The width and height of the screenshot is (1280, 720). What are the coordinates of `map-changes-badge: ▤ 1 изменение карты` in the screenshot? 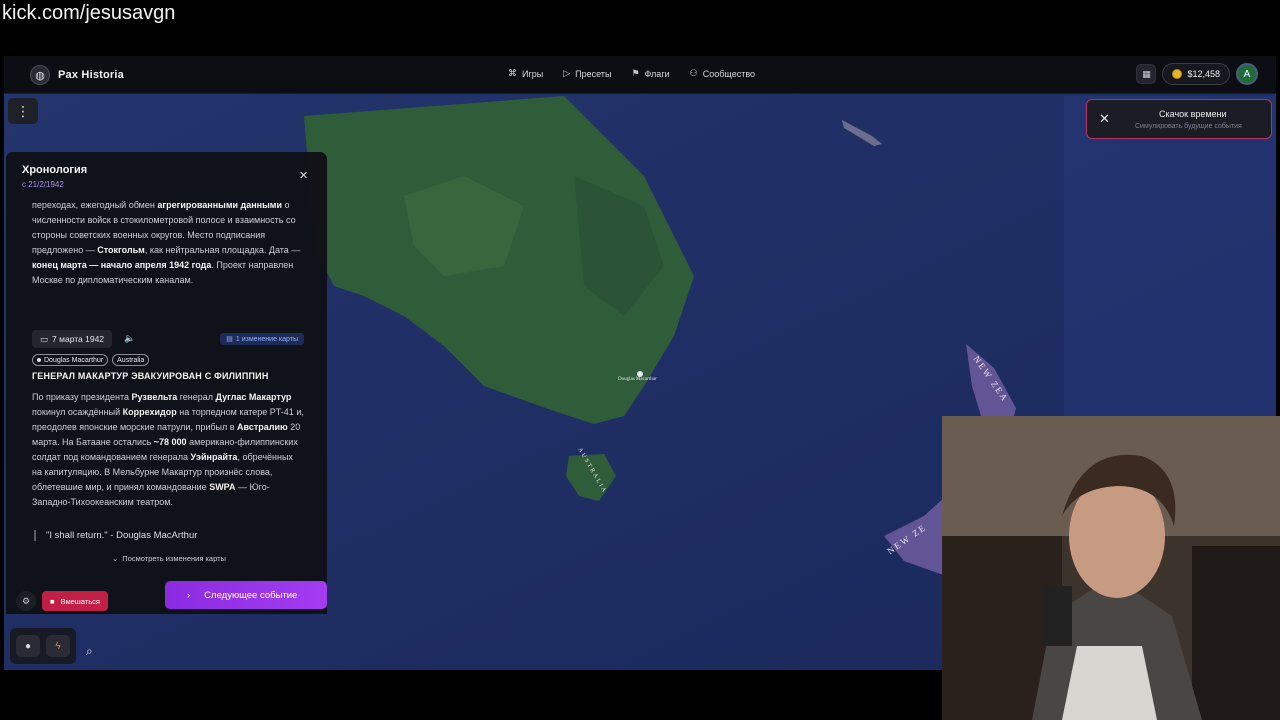 It's located at (262, 339).